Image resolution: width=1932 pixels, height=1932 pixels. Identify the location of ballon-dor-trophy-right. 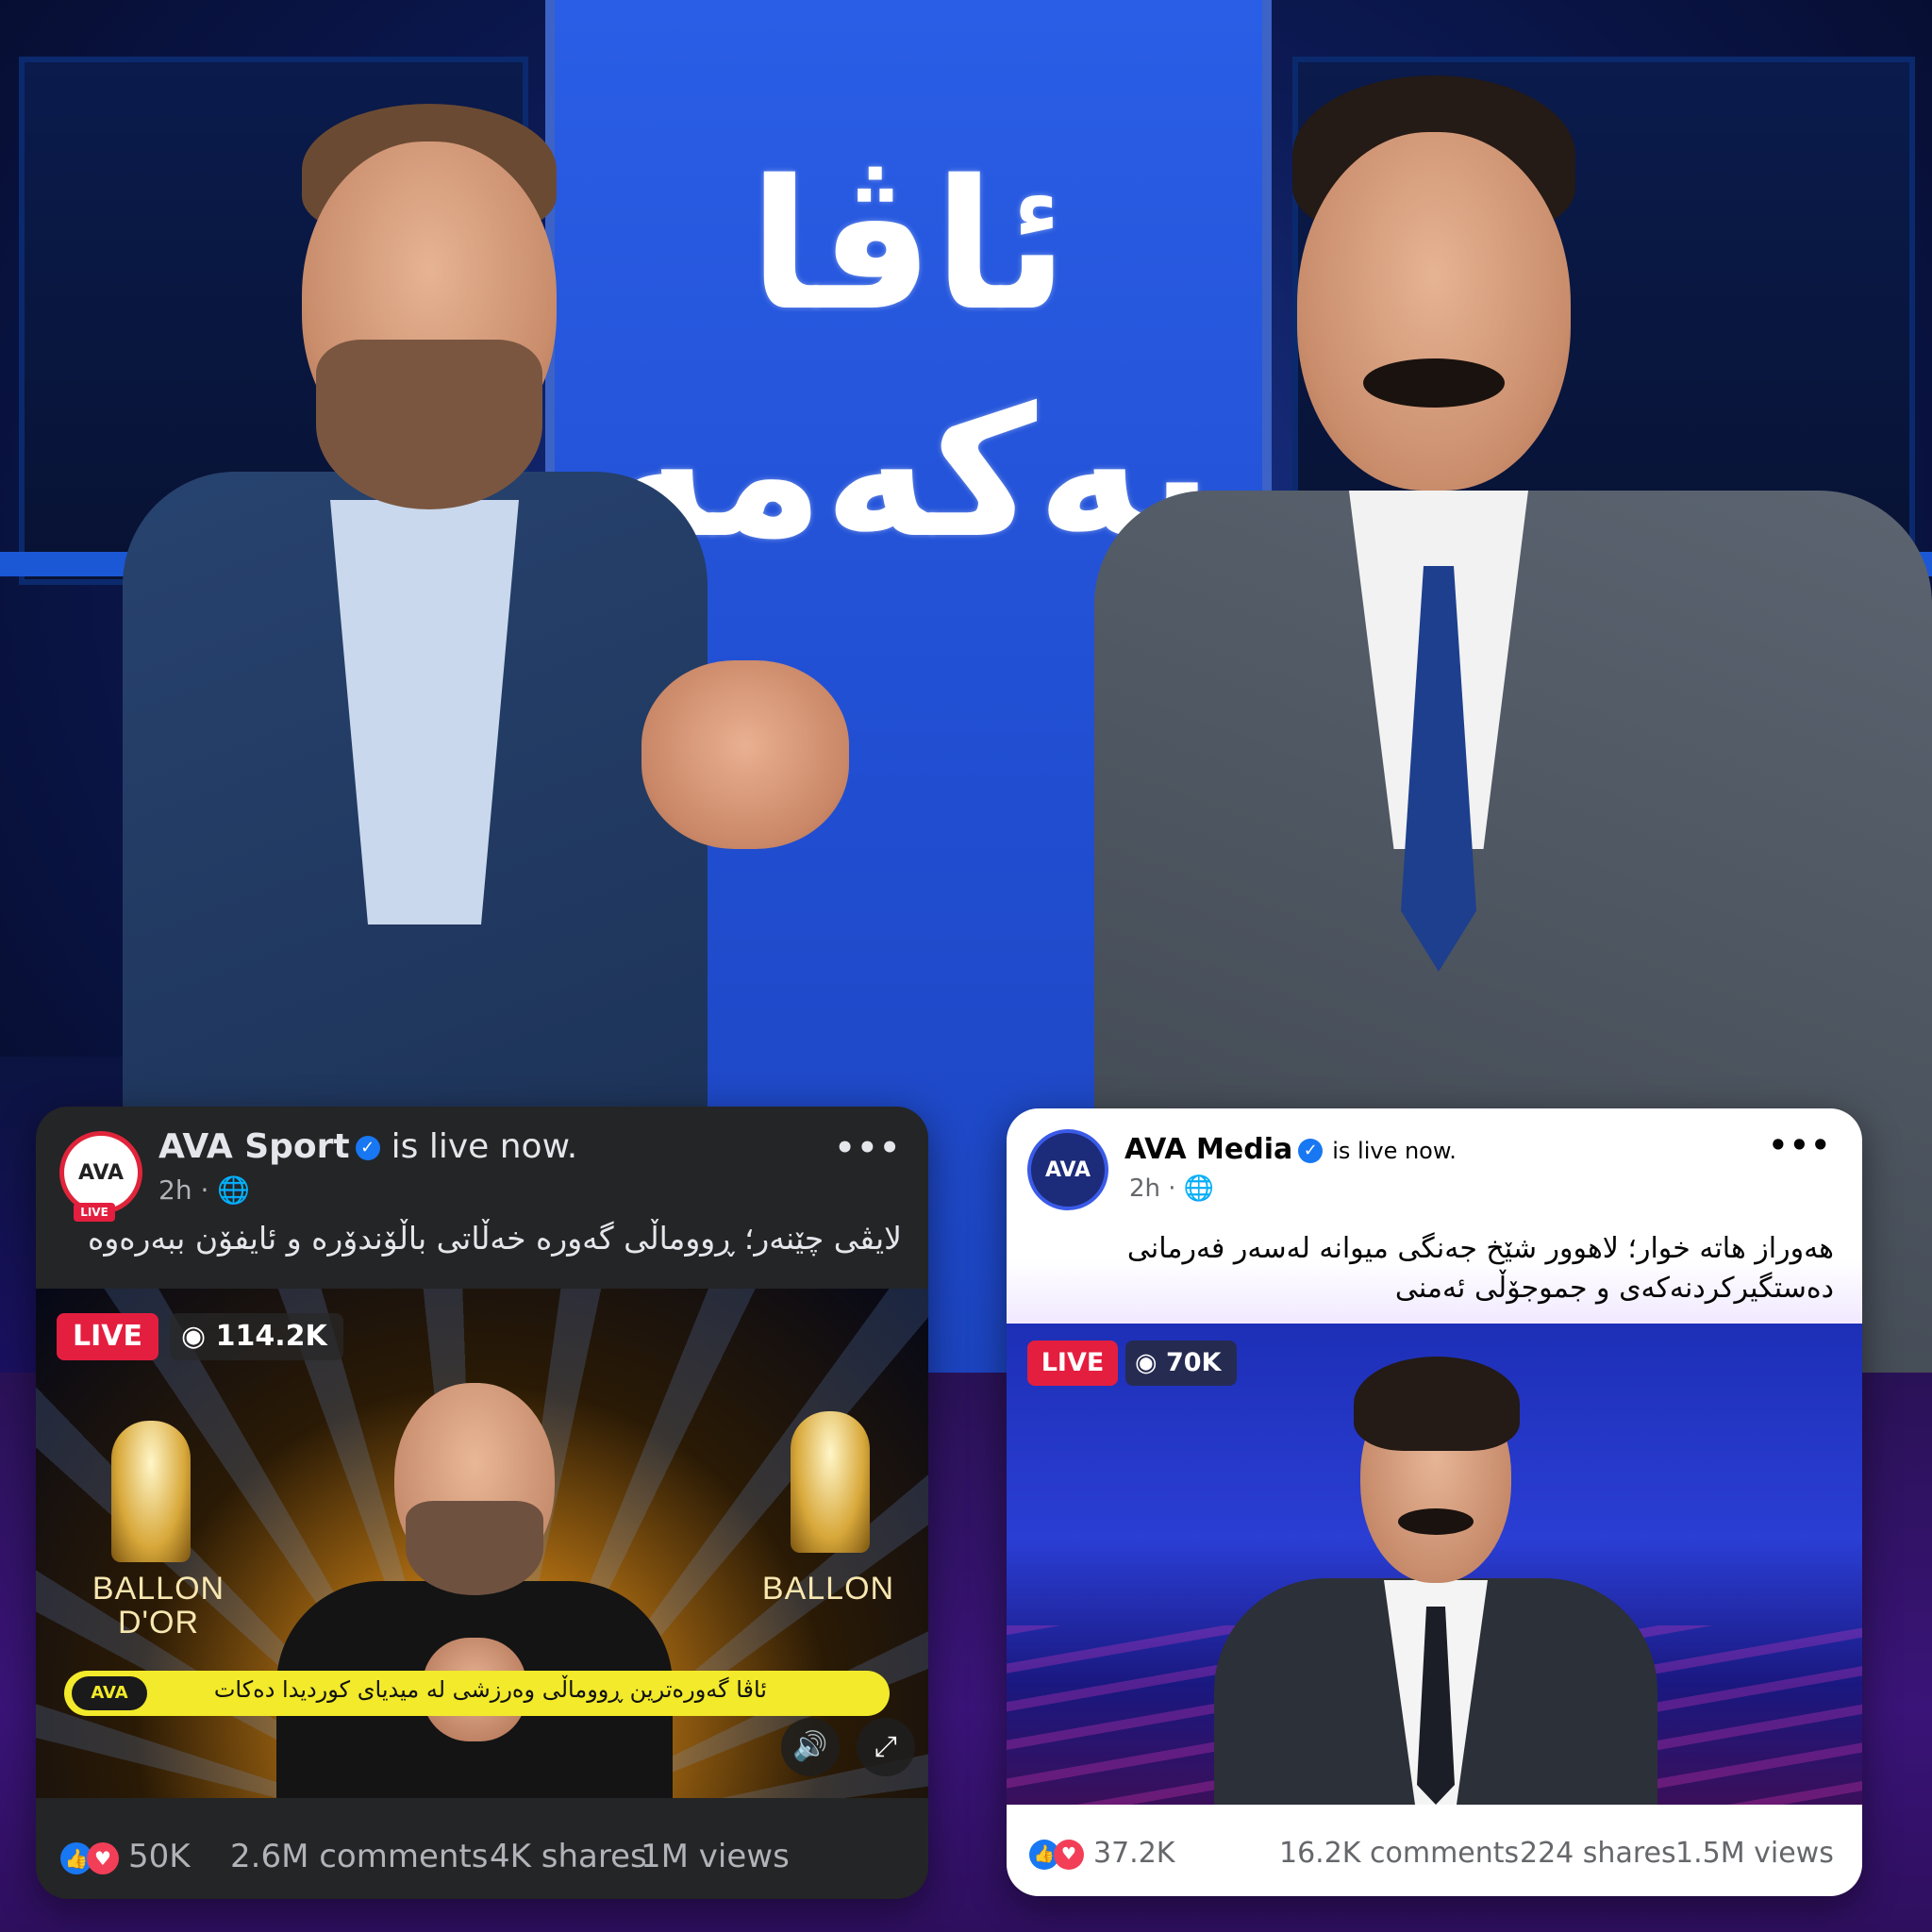
(831, 1482).